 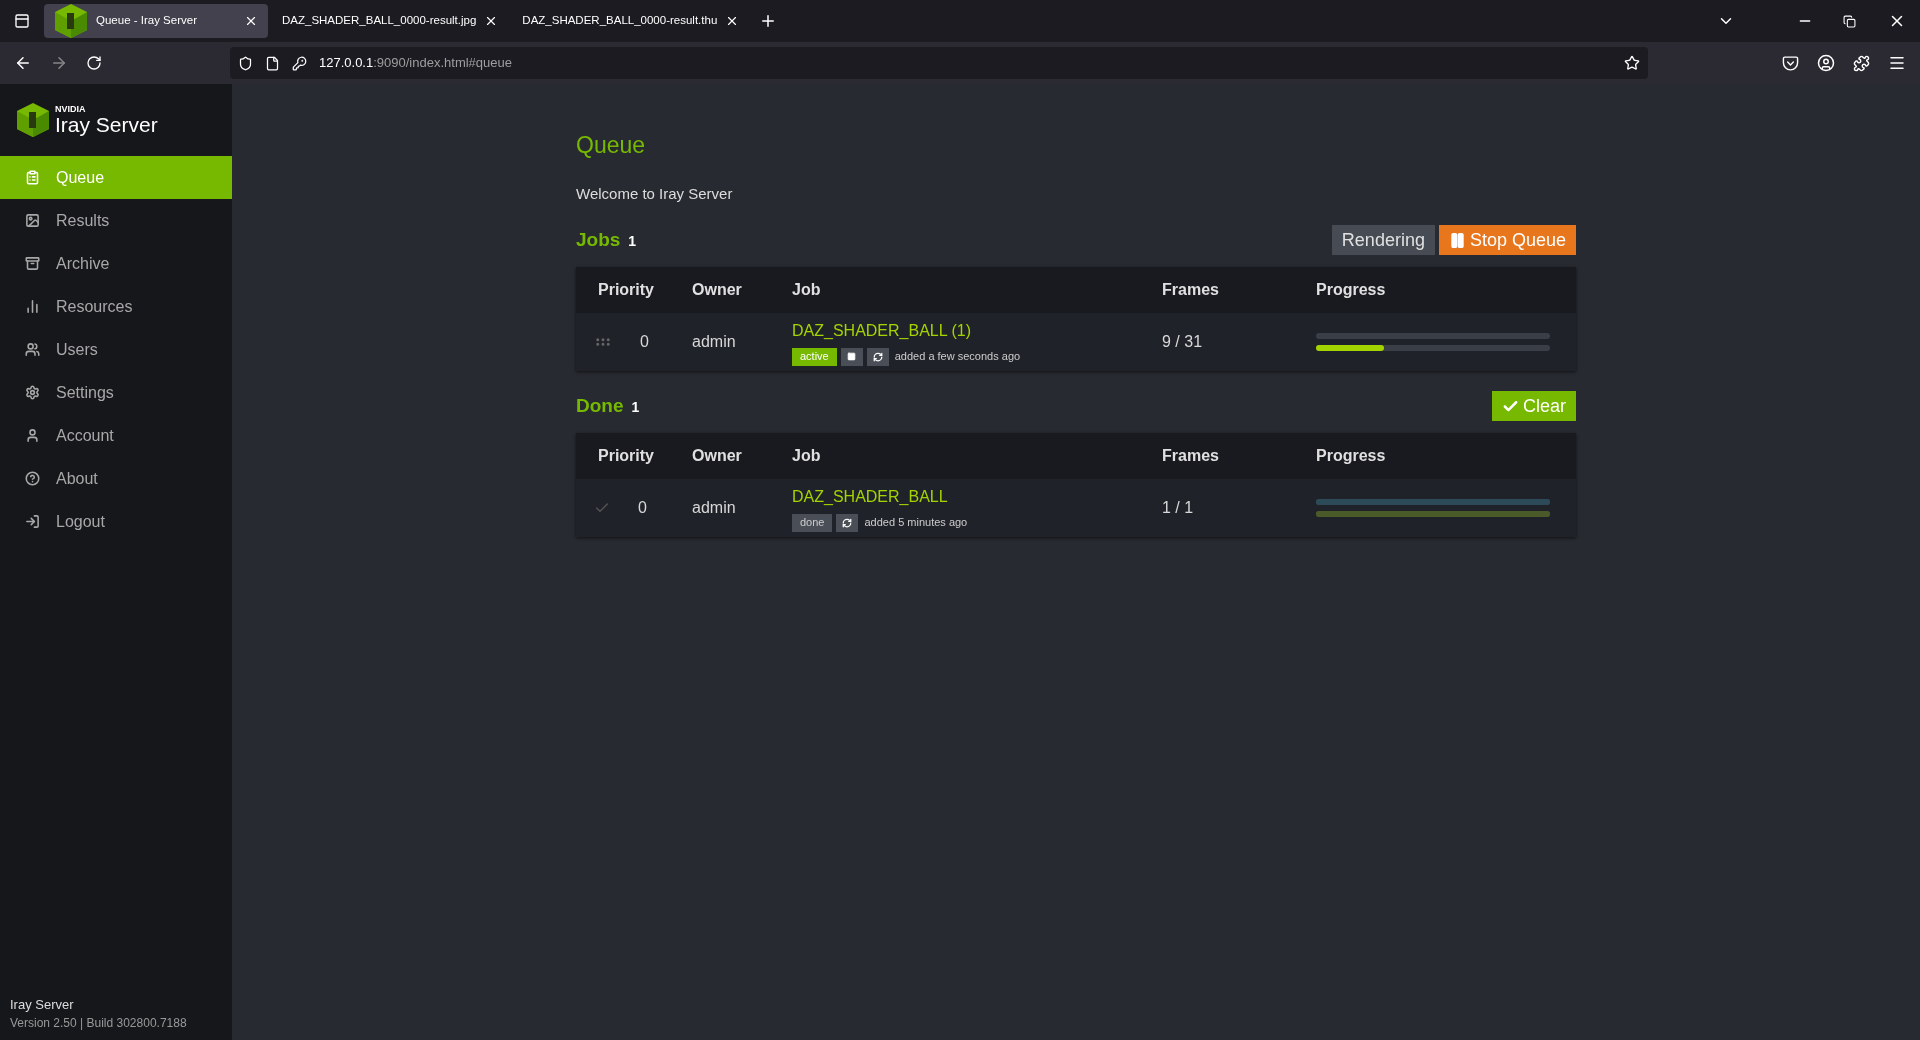 I want to click on nav-item: About, so click(x=116, y=478).